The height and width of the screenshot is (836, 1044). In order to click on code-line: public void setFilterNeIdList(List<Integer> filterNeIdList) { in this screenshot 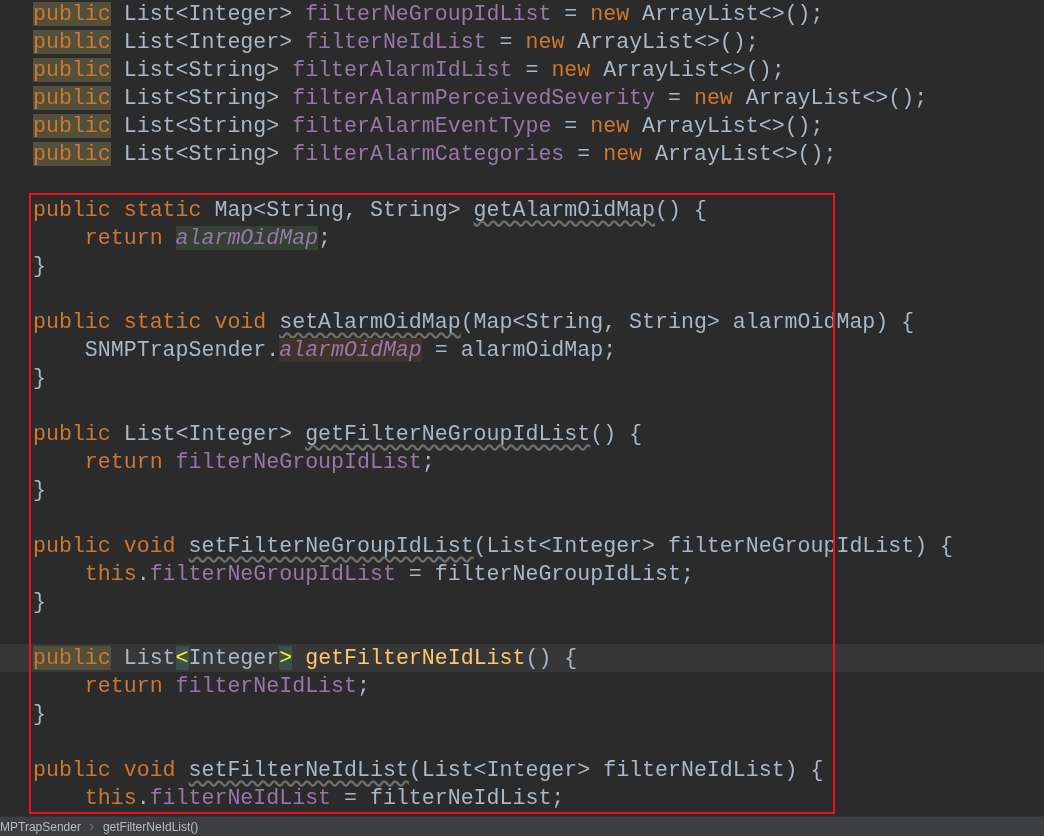, I will do `click(428, 770)`.